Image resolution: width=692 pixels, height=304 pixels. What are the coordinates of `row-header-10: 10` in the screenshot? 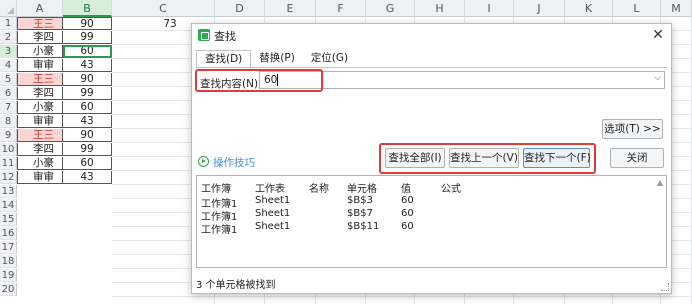 It's located at (8, 149).